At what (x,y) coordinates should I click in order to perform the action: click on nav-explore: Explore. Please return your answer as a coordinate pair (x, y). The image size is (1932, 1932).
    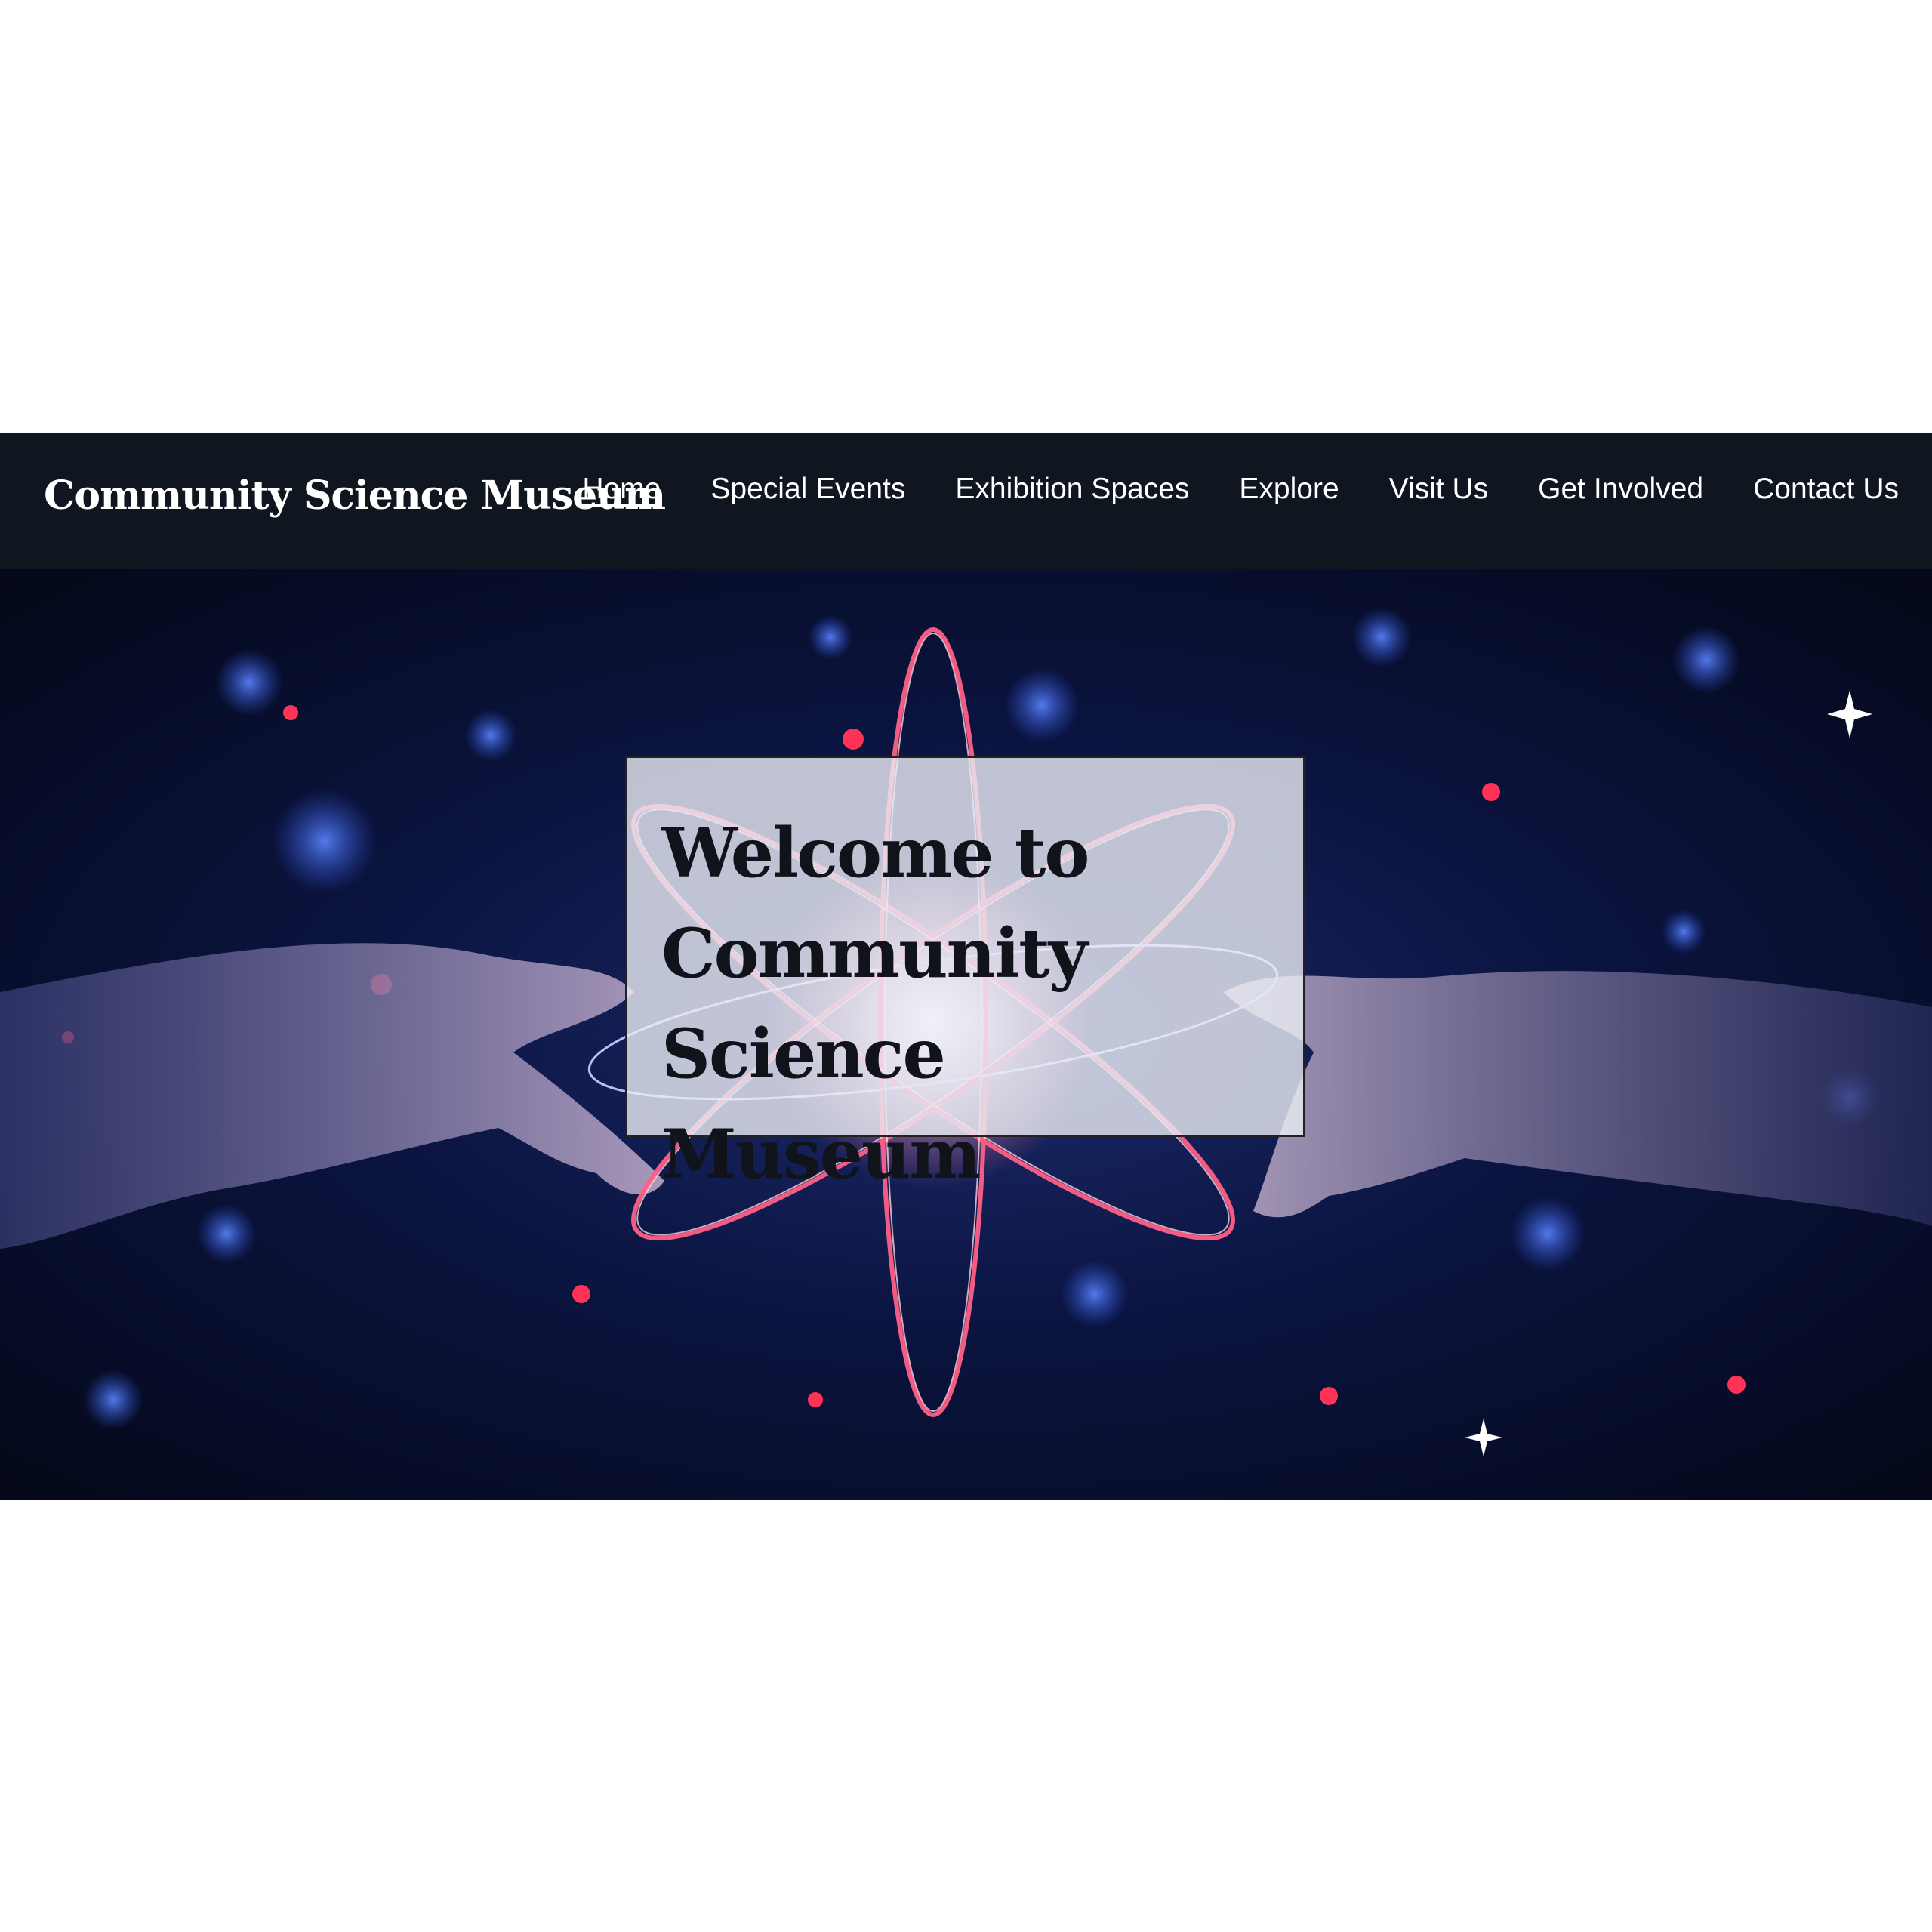
    Looking at the image, I should click on (1289, 489).